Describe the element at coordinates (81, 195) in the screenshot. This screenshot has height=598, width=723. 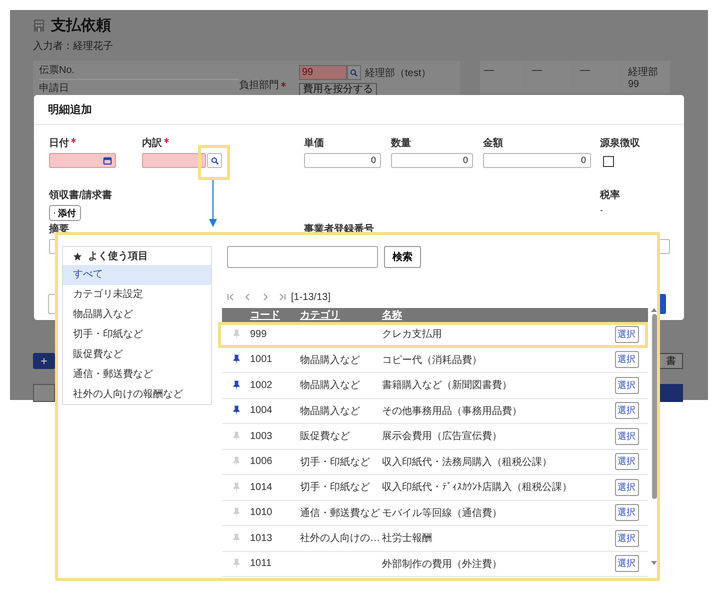
I see `field-label: 領収書/請求書` at that location.